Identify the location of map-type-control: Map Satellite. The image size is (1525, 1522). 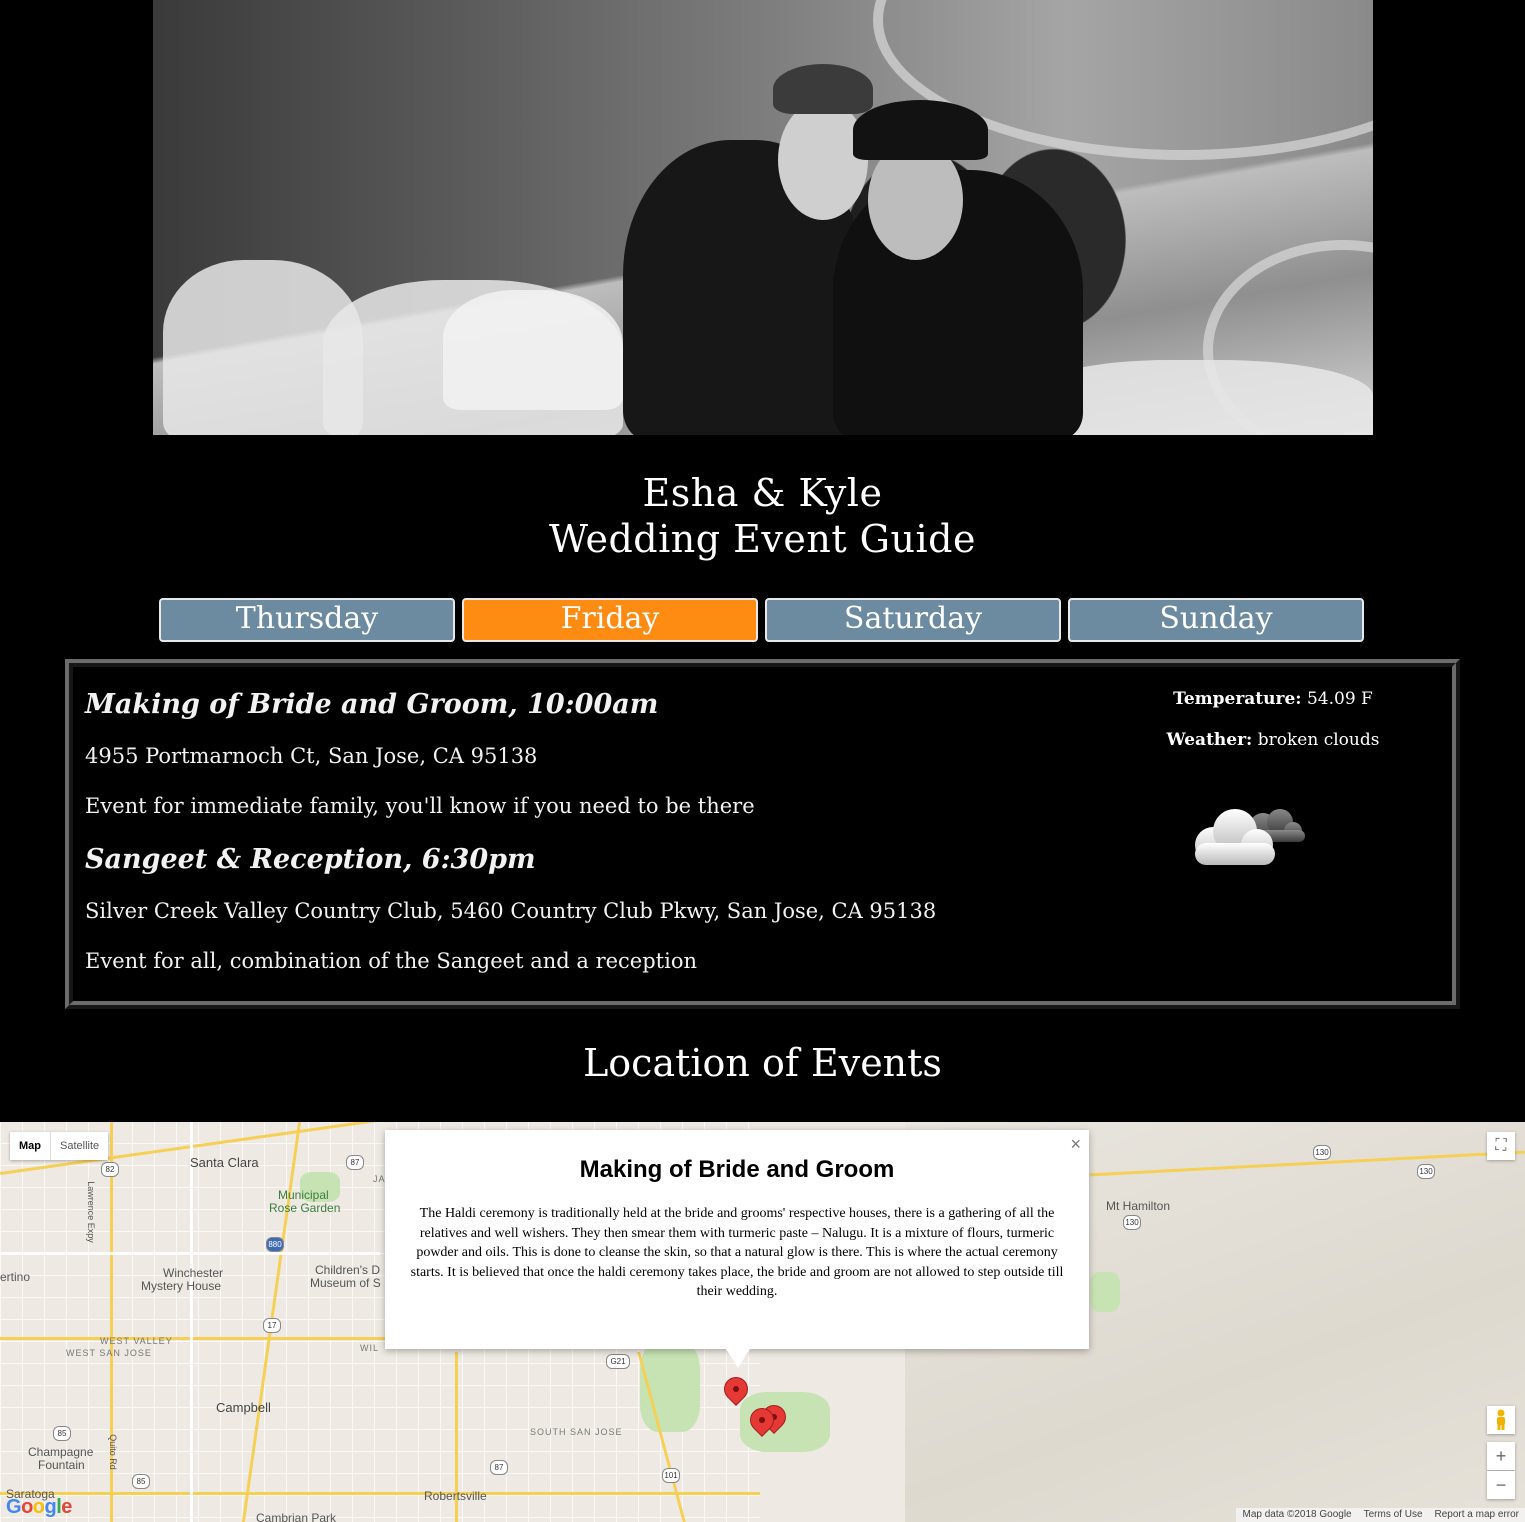
(59, 1146).